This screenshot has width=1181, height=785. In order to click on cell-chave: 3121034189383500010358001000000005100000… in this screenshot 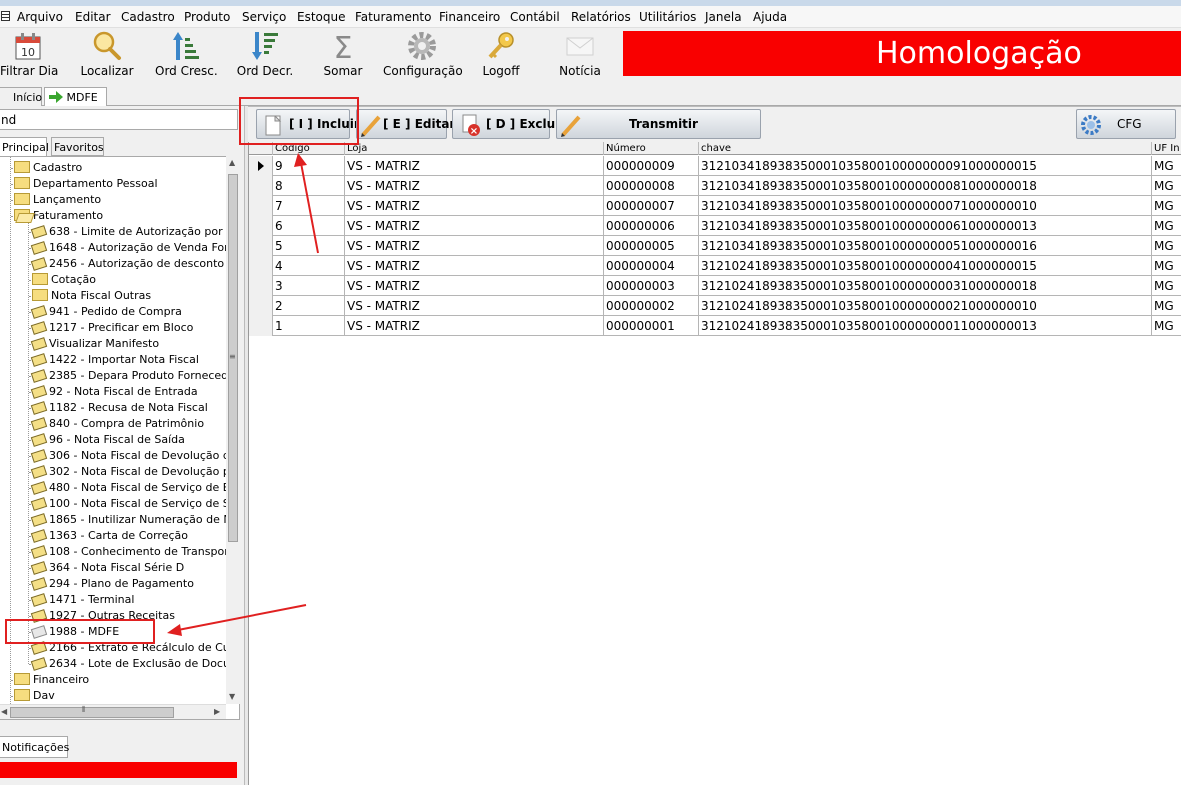, I will do `click(925, 246)`.